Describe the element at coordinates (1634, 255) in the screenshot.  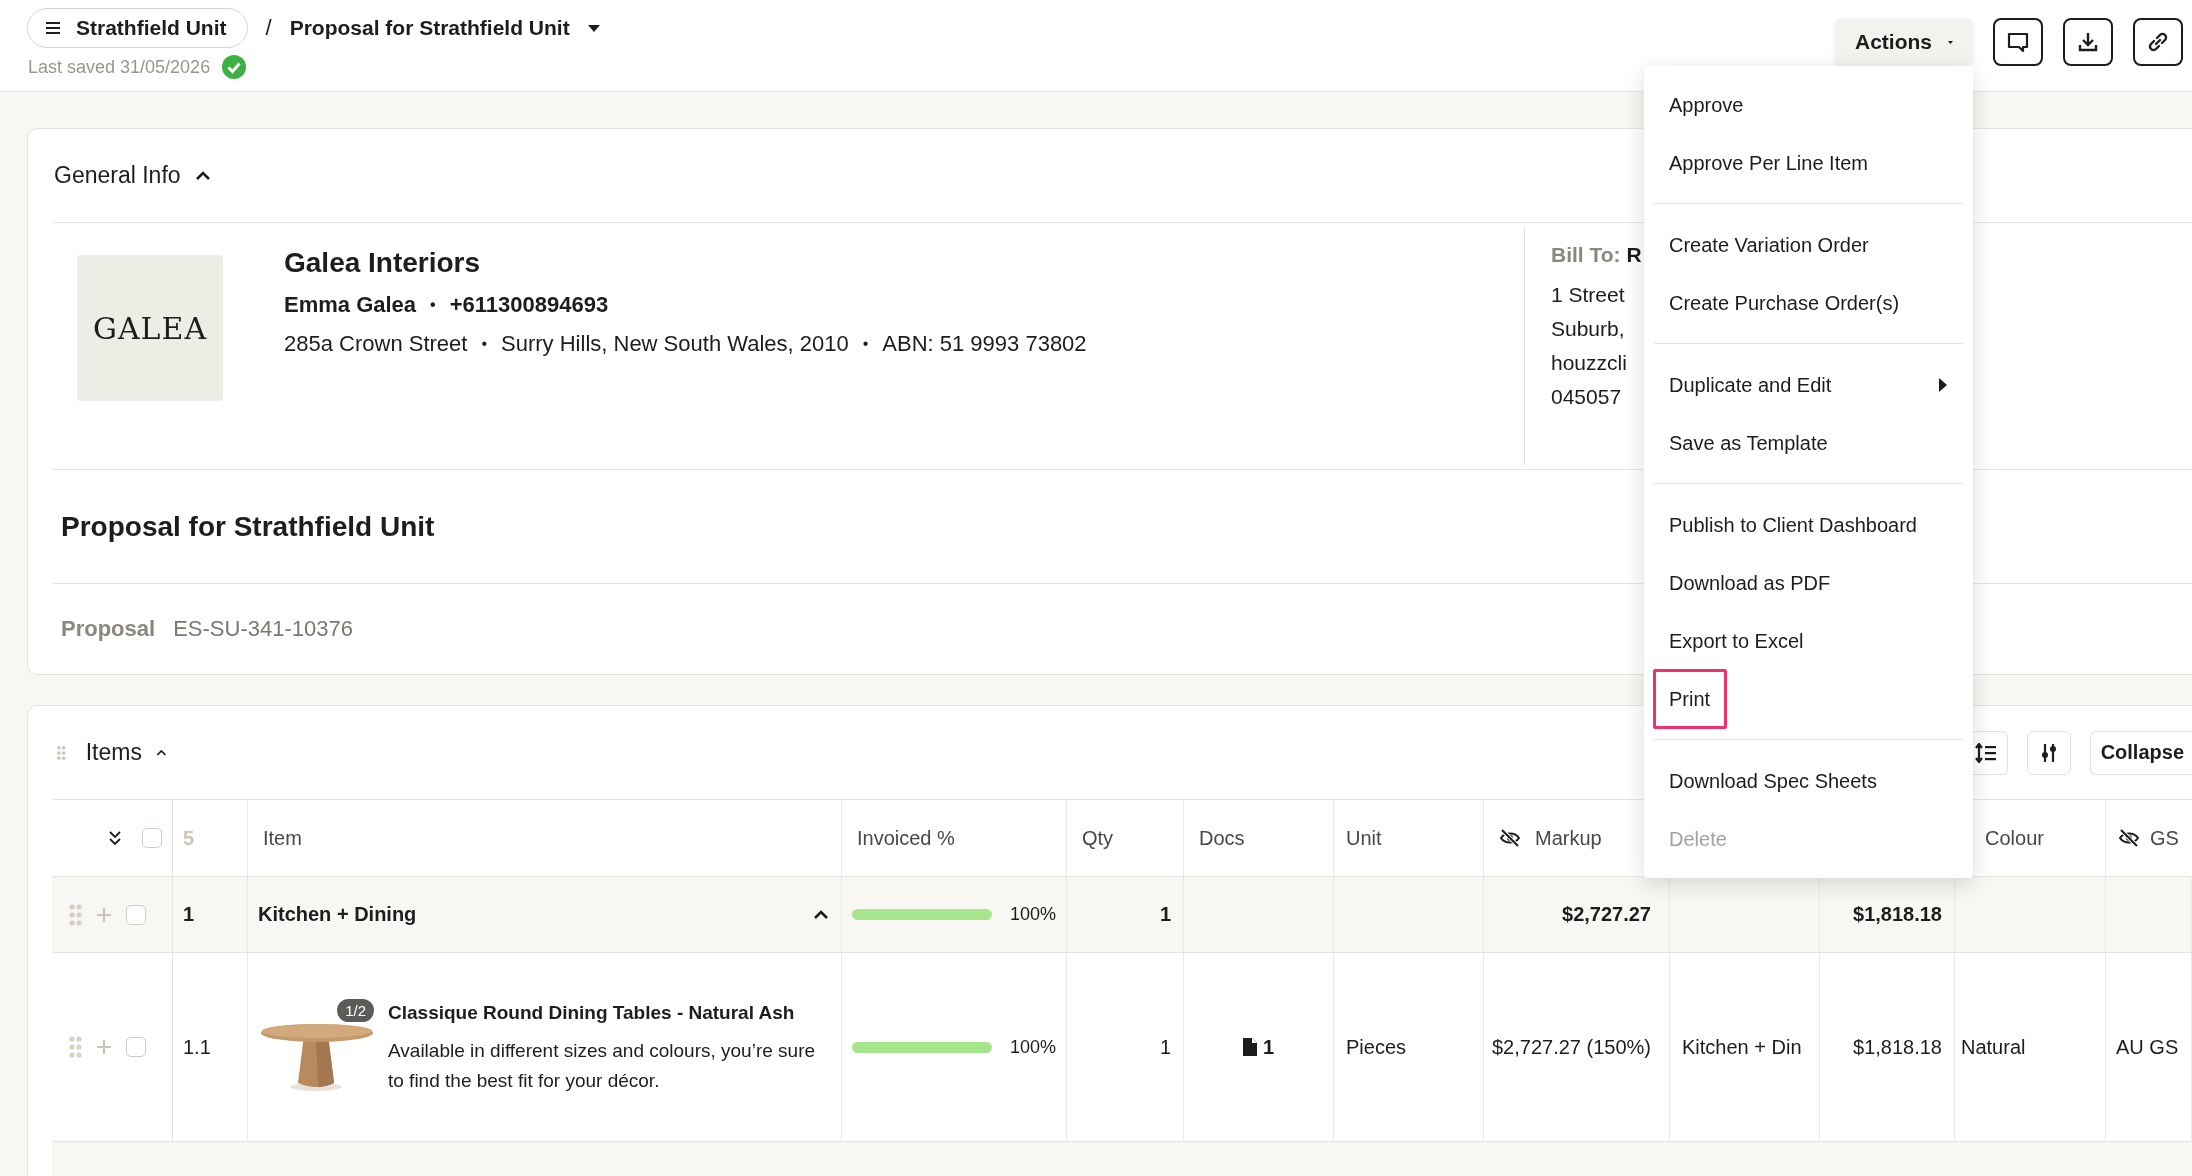
I see `client-name: R` at that location.